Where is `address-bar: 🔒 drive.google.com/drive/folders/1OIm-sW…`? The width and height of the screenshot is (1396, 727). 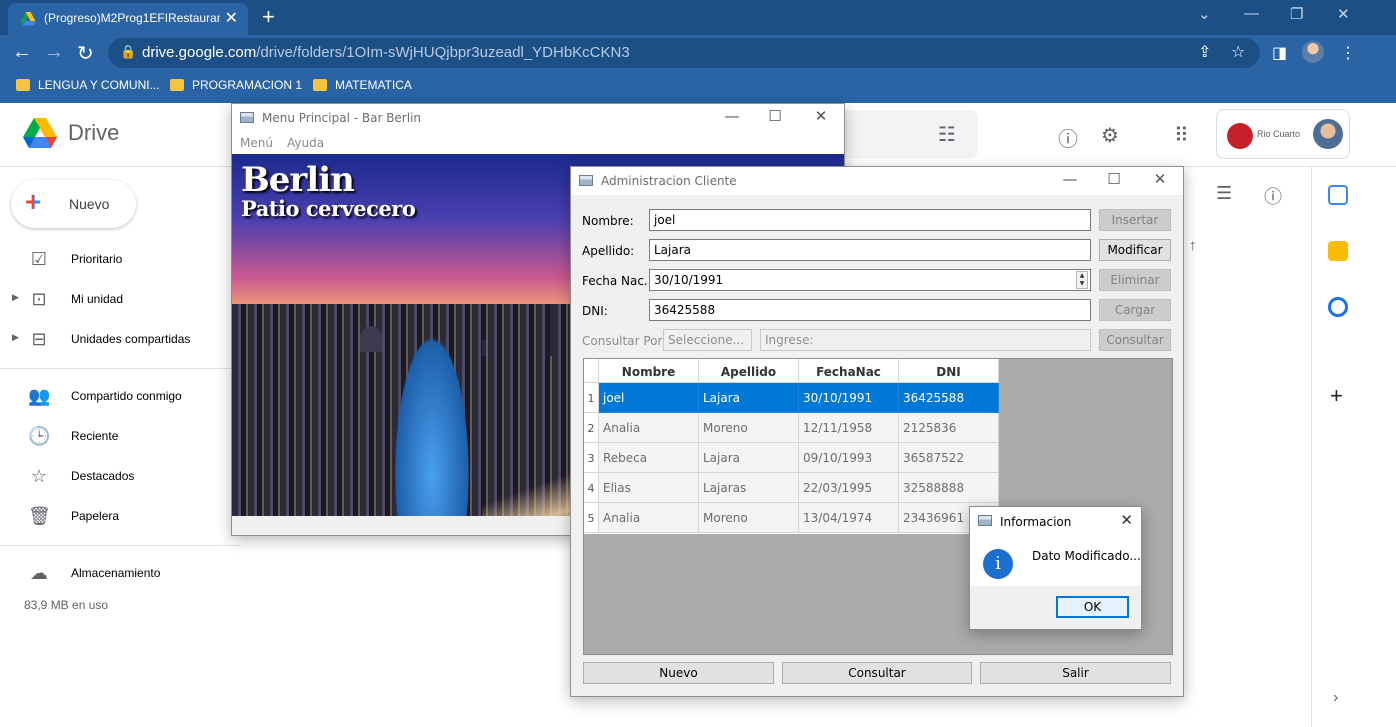
address-bar: 🔒 drive.google.com/drive/folders/1OIm-sW… is located at coordinates (684, 53).